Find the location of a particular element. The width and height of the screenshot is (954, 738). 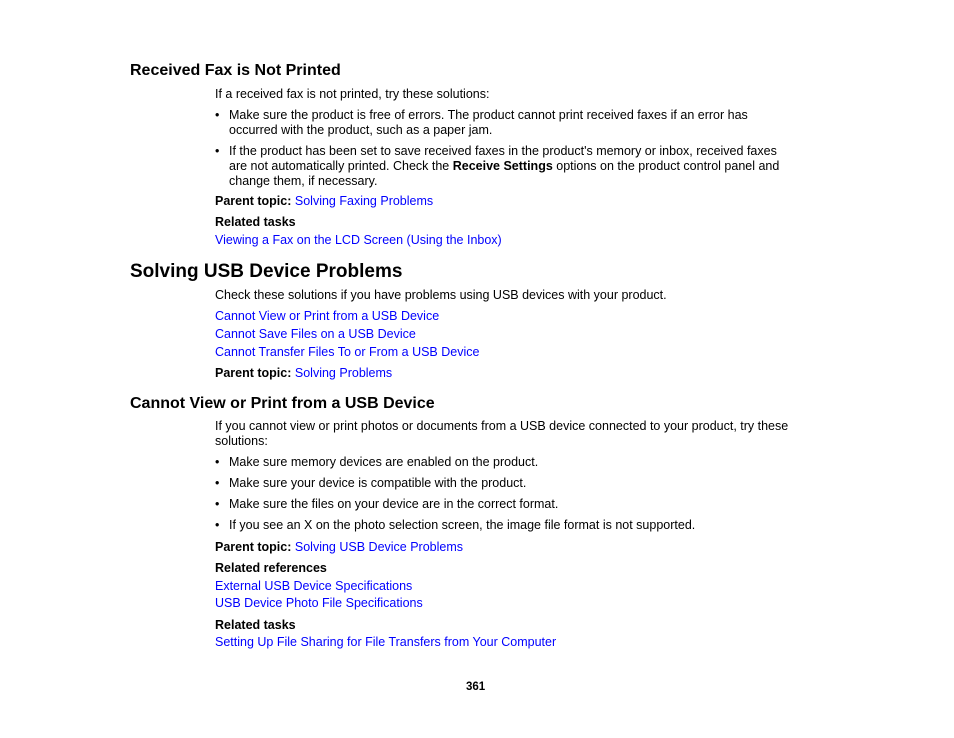

link-external-usb-specs: External USB Device Specifications is located at coordinates (313, 586).